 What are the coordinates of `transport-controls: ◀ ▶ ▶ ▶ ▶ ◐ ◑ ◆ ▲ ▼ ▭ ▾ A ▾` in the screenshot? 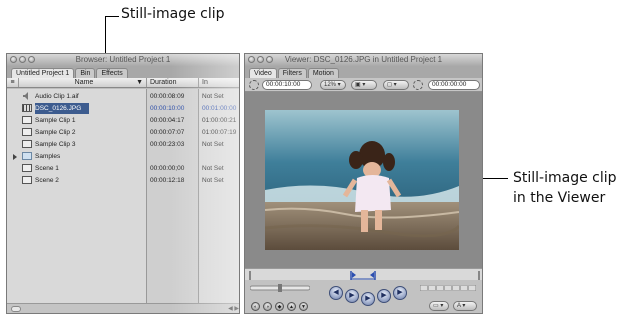 It's located at (363, 296).